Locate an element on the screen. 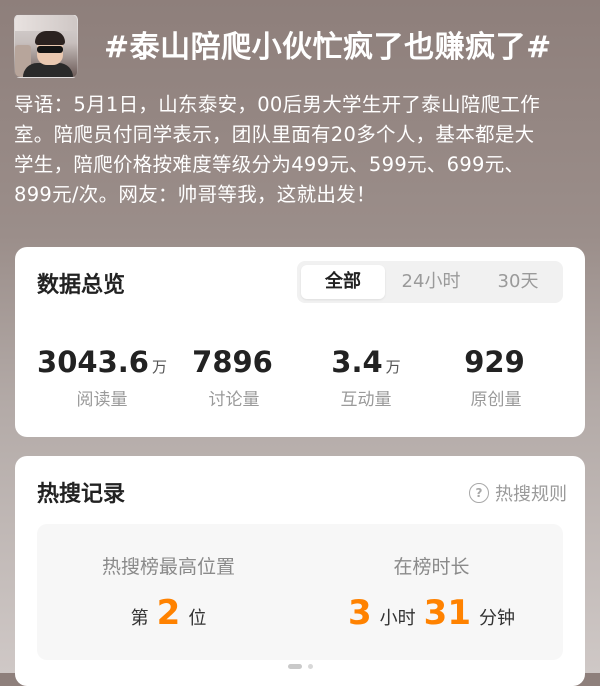 Image resolution: width=600 pixels, height=686 pixels. tab-24-hours: 24小时 is located at coordinates (431, 282).